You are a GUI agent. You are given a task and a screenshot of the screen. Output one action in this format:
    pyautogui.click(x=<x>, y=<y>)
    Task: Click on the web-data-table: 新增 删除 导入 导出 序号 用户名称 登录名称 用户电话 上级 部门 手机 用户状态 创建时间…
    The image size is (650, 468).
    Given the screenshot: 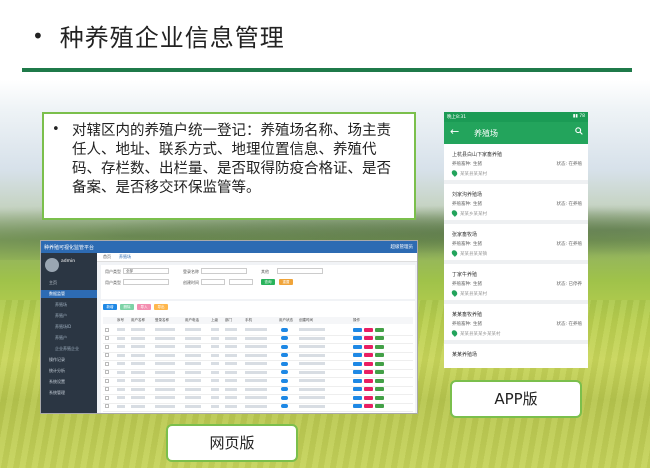 What is the action you would take?
    pyautogui.click(x=258, y=357)
    